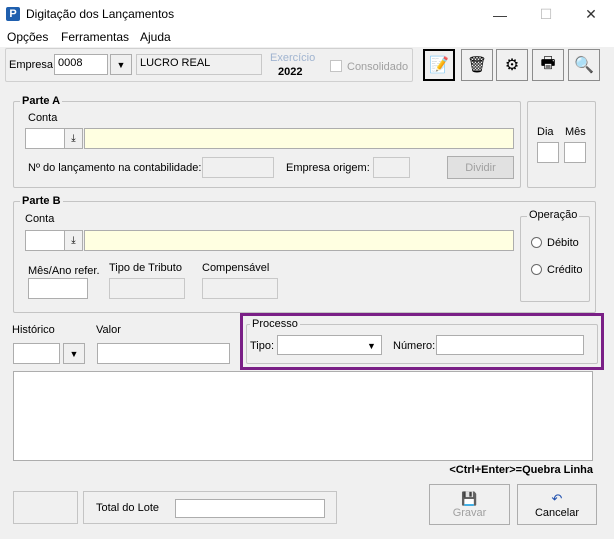  I want to click on tools-icon: ⚙, so click(512, 65).